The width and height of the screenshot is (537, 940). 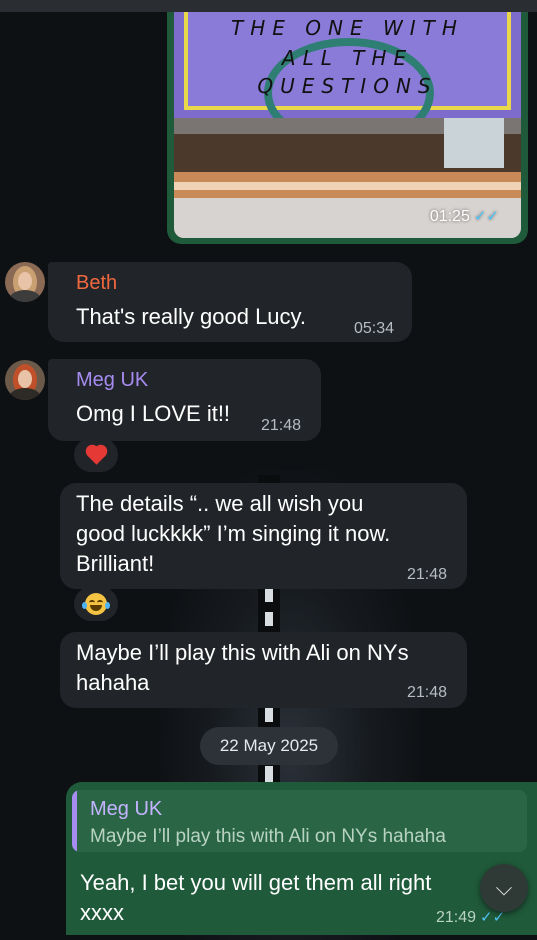 What do you see at coordinates (374, 328) in the screenshot?
I see `message-time: 05:34` at bounding box center [374, 328].